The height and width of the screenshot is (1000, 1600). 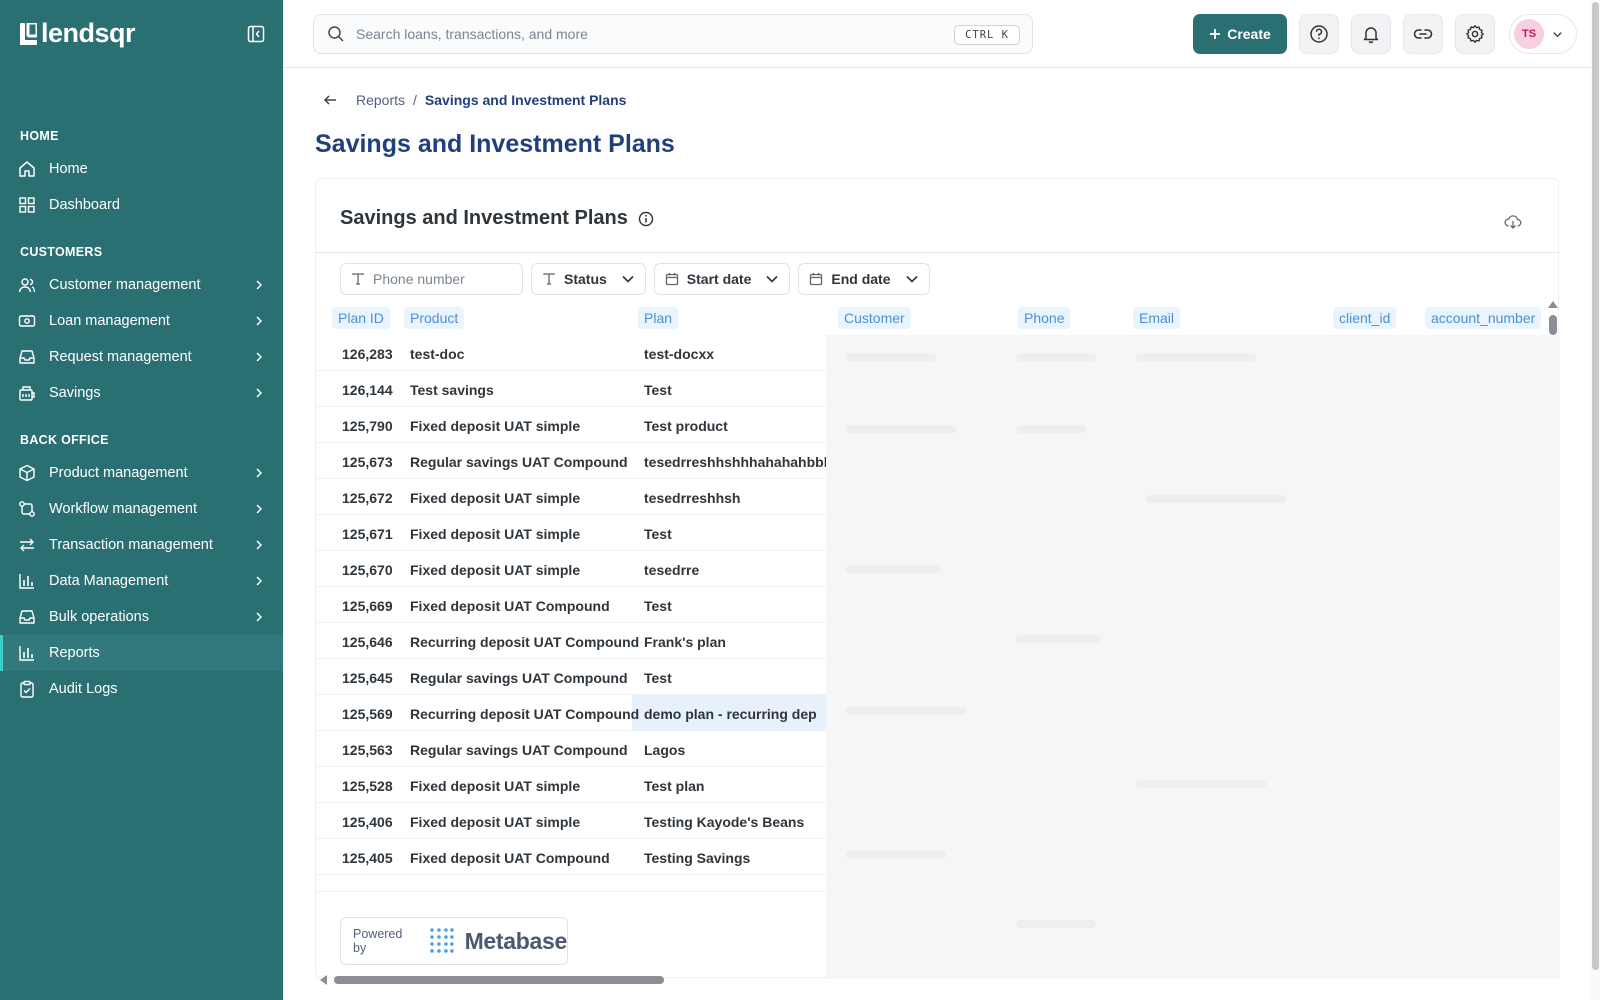 What do you see at coordinates (141, 321) in the screenshot?
I see `sidebar-item-loan-management: Loan management` at bounding box center [141, 321].